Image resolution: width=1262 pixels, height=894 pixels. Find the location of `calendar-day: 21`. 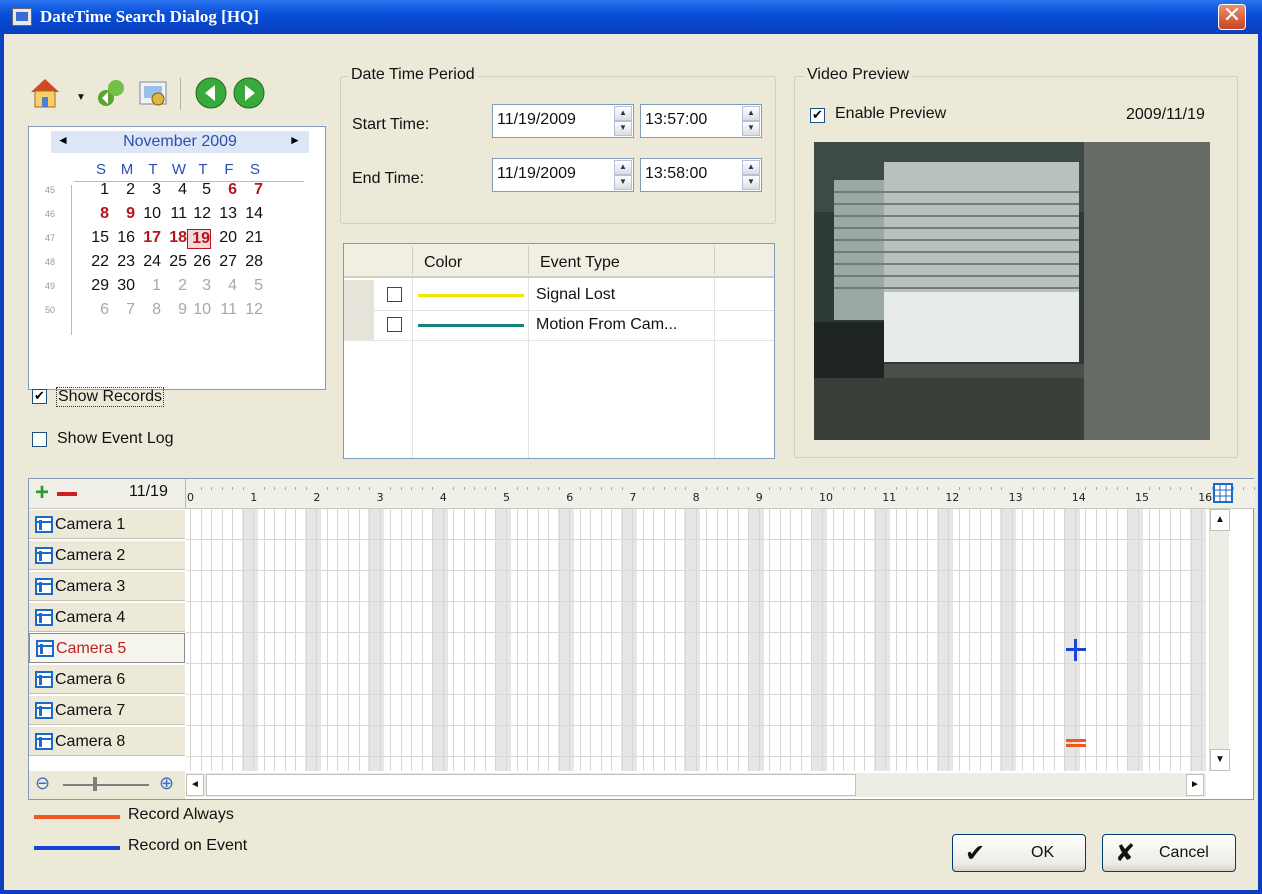

calendar-day: 21 is located at coordinates (251, 238).